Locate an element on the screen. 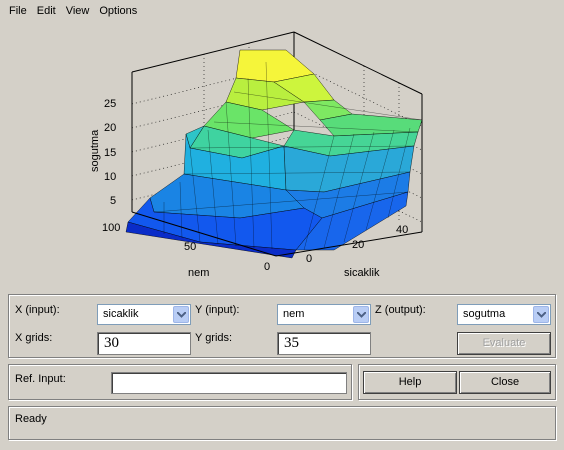  x-axis-label: sicaklik is located at coordinates (362, 273).